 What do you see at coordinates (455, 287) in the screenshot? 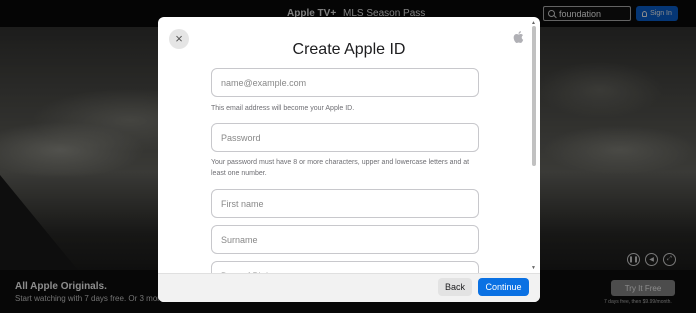
I see `back-button: Back` at bounding box center [455, 287].